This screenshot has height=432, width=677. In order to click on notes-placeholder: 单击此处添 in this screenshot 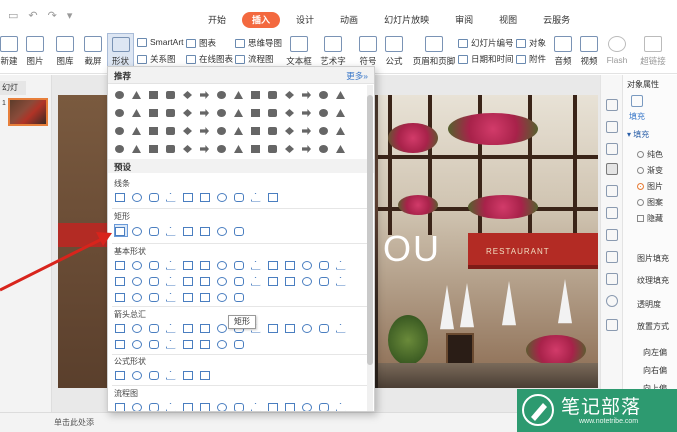, I will do `click(74, 422)`.